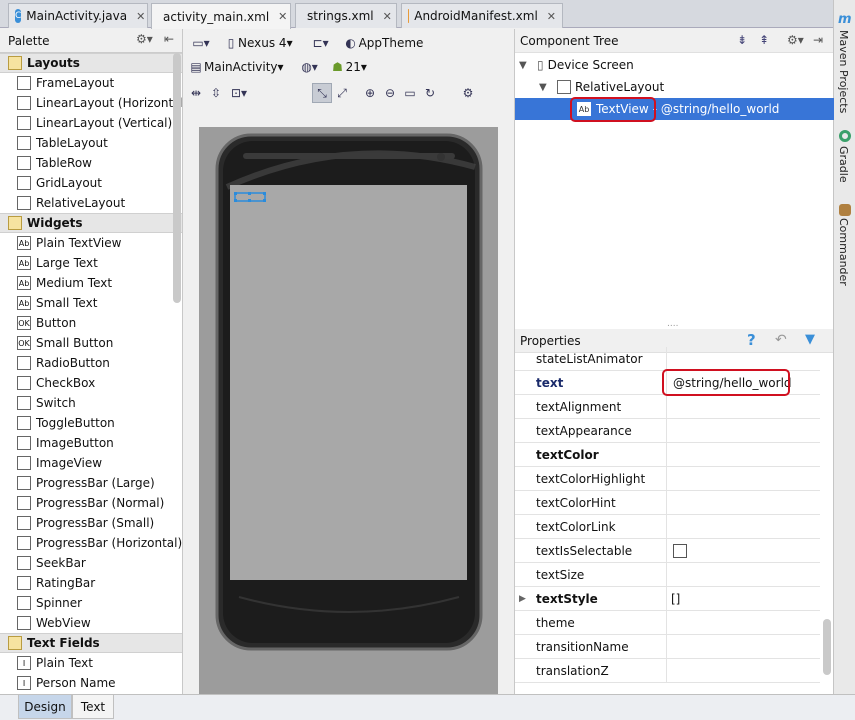 The image size is (855, 720). Describe the element at coordinates (91, 423) in the screenshot. I see `palette-item: ToggleButton` at that location.